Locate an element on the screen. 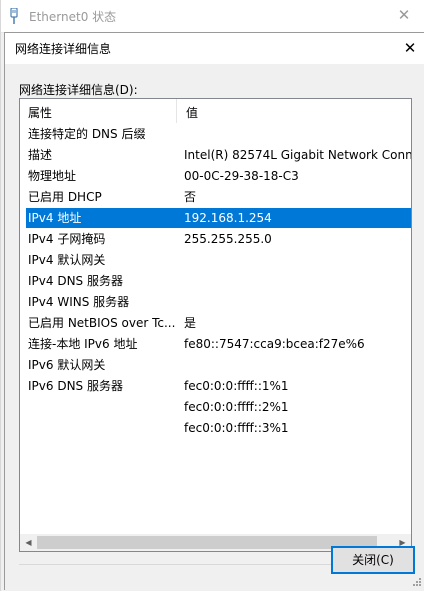  property-cell: IPv4 地址 is located at coordinates (55, 218).